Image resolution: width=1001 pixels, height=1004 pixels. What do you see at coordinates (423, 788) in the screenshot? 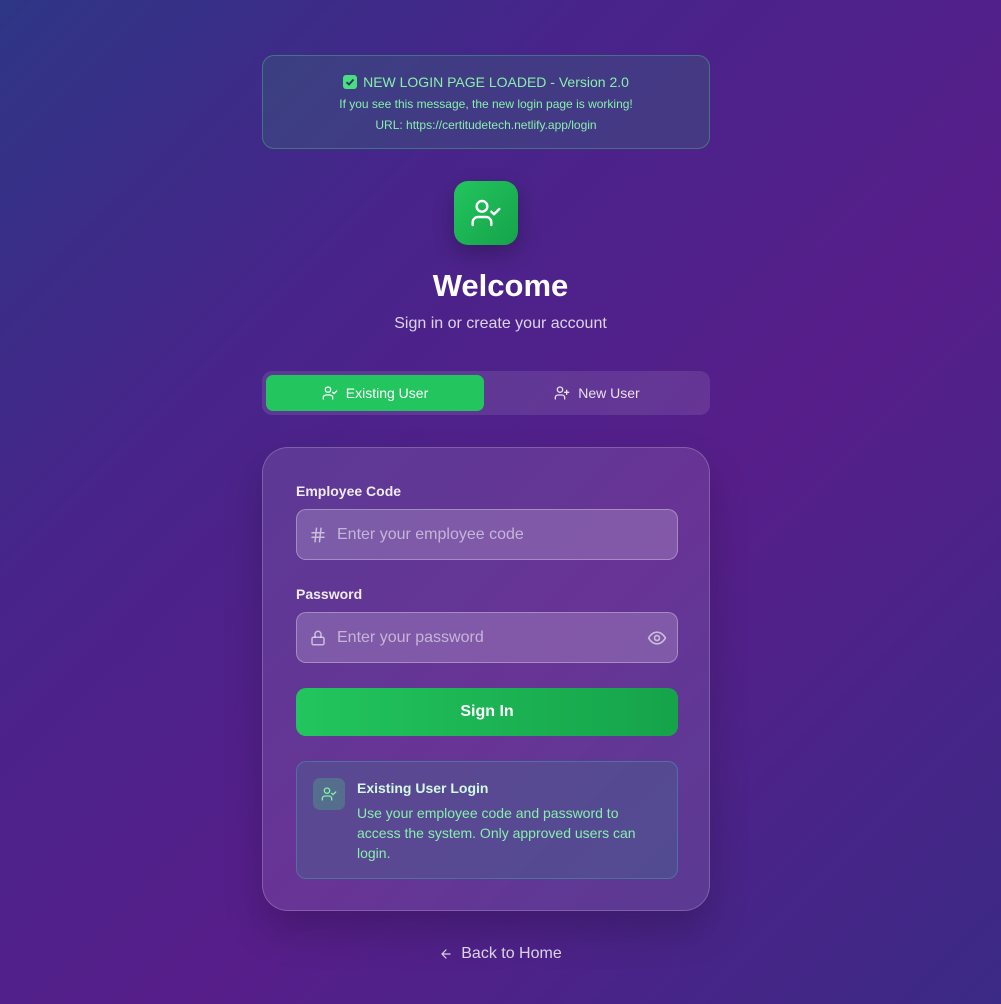
I see `info-title: Existing User Login` at bounding box center [423, 788].